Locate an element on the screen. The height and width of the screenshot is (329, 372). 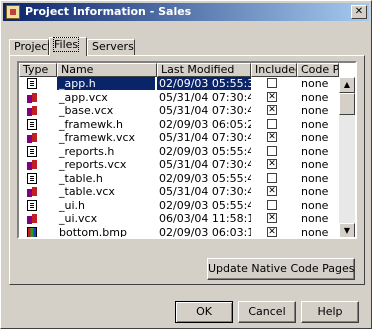
file-row: _table.vcx 05/31/04 07:30:40... ✕ none is located at coordinates (179, 191).